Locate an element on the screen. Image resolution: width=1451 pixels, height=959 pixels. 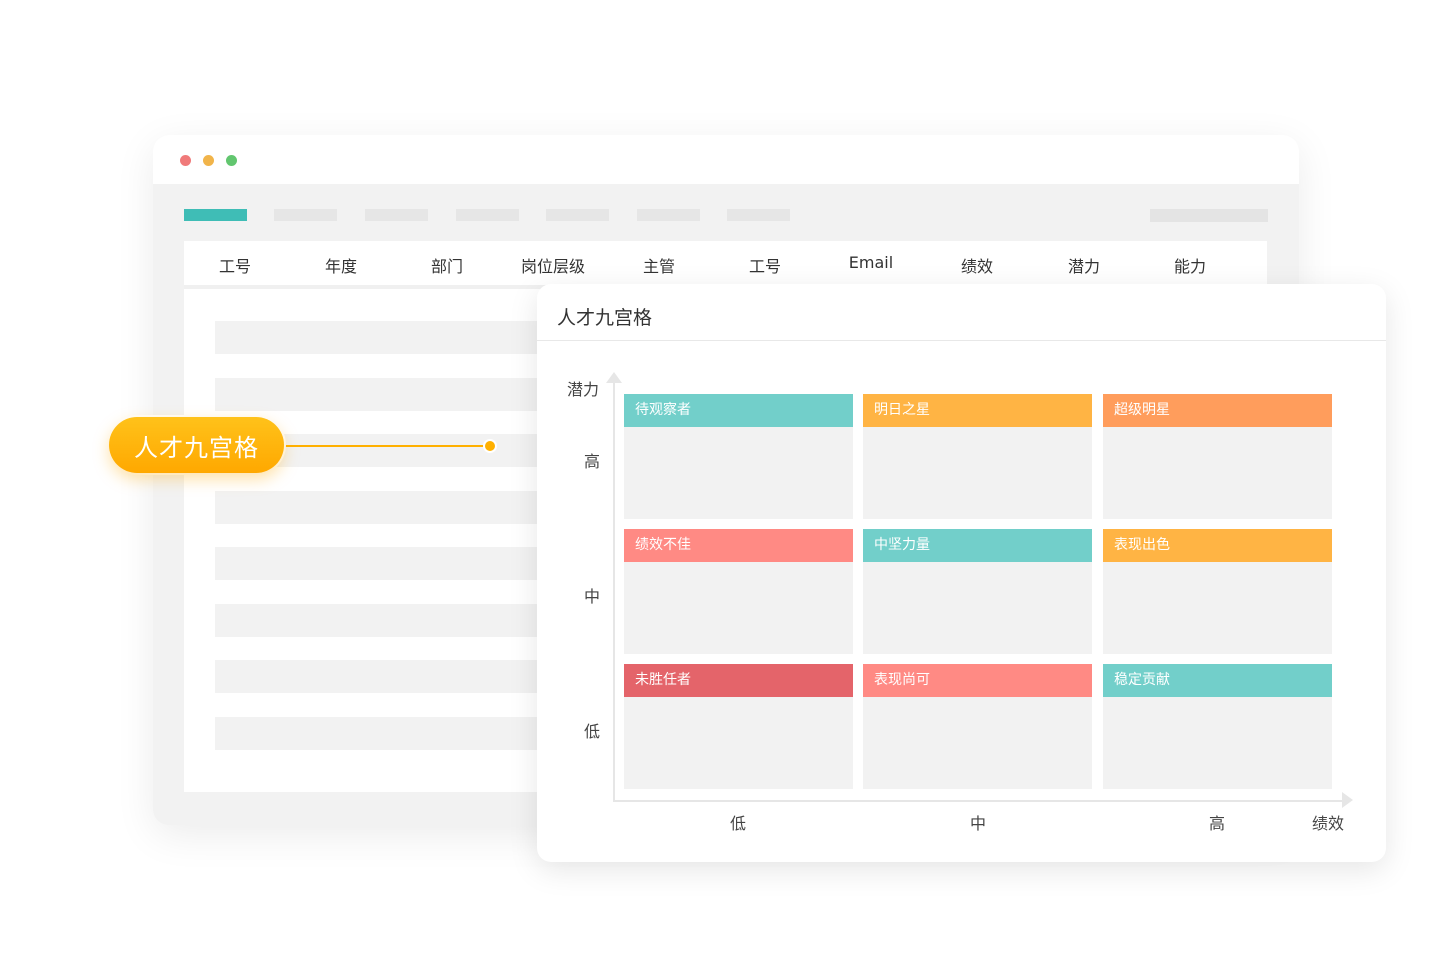
grid-cell-high-performer: 表现出色 is located at coordinates (1217, 591).